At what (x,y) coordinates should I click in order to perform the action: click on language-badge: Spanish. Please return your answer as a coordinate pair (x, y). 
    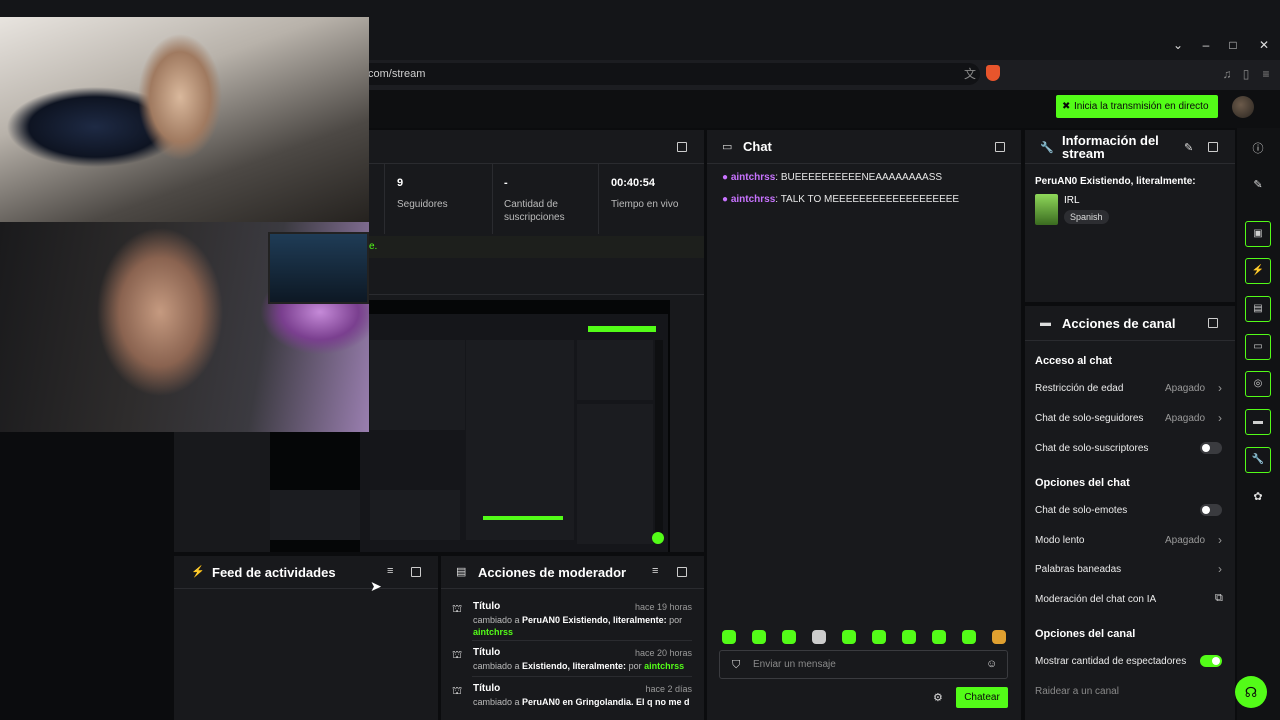
    Looking at the image, I should click on (1086, 217).